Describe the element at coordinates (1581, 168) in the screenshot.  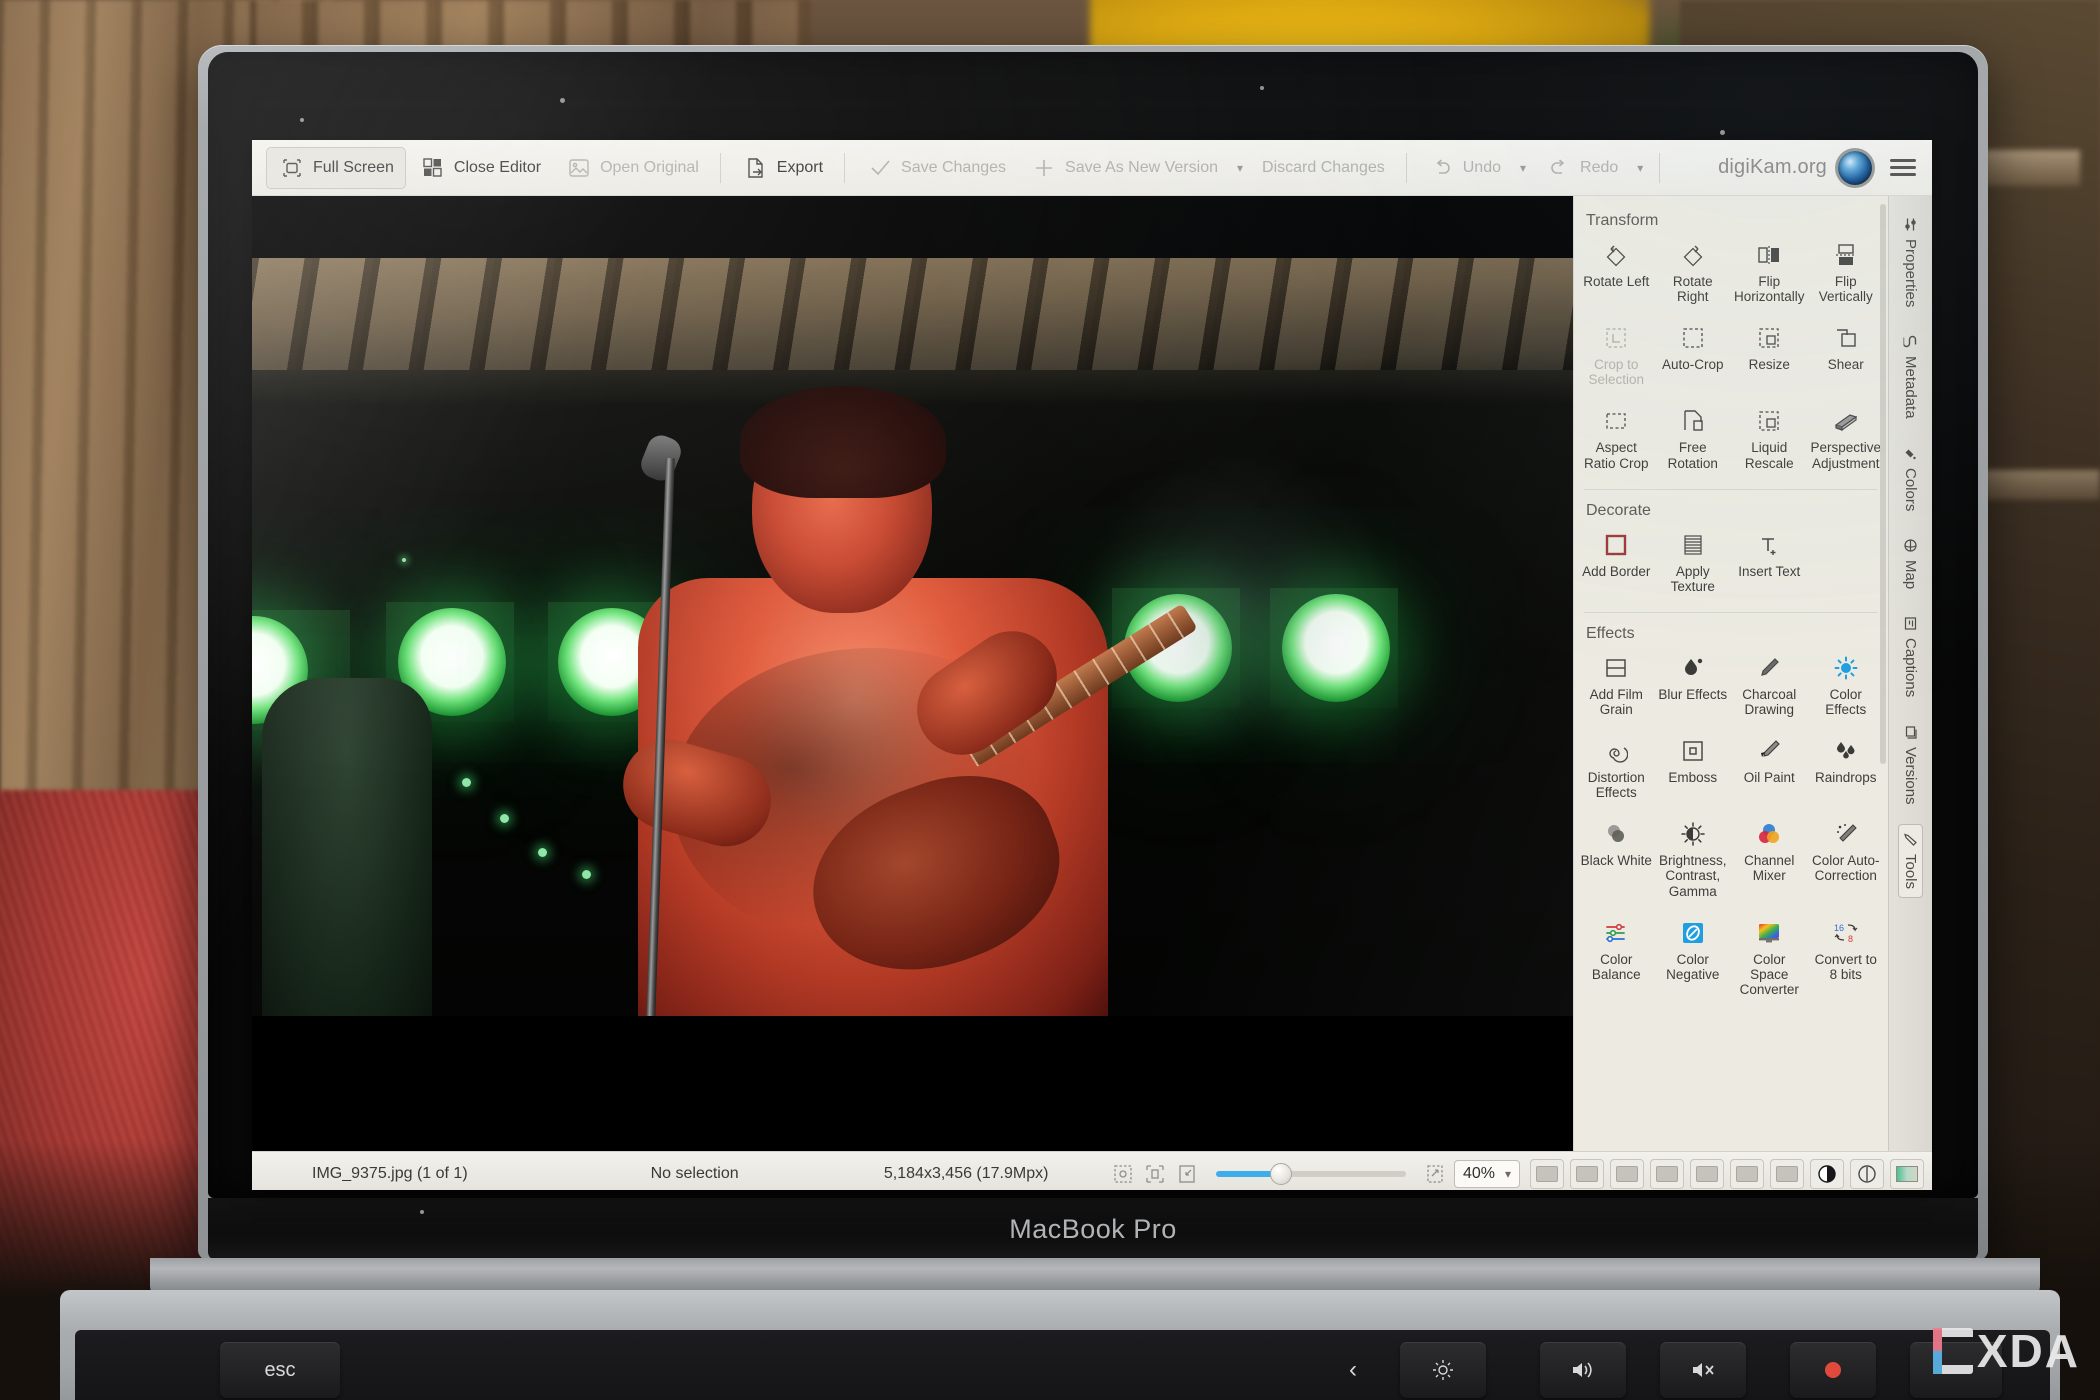
I see `redo-button: Redo` at that location.